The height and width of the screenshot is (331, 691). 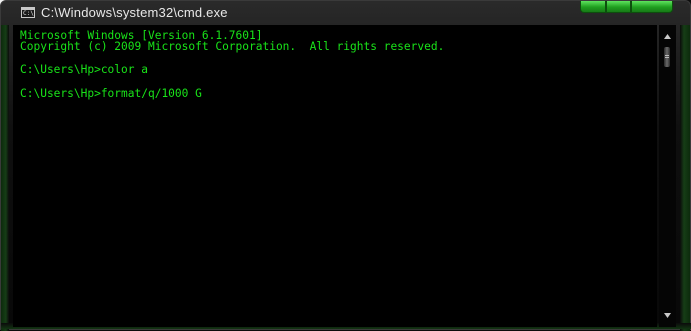 What do you see at coordinates (346, 13) in the screenshot?
I see `title-bar: C:\ C:\Windows\system32\cmd.exe` at bounding box center [346, 13].